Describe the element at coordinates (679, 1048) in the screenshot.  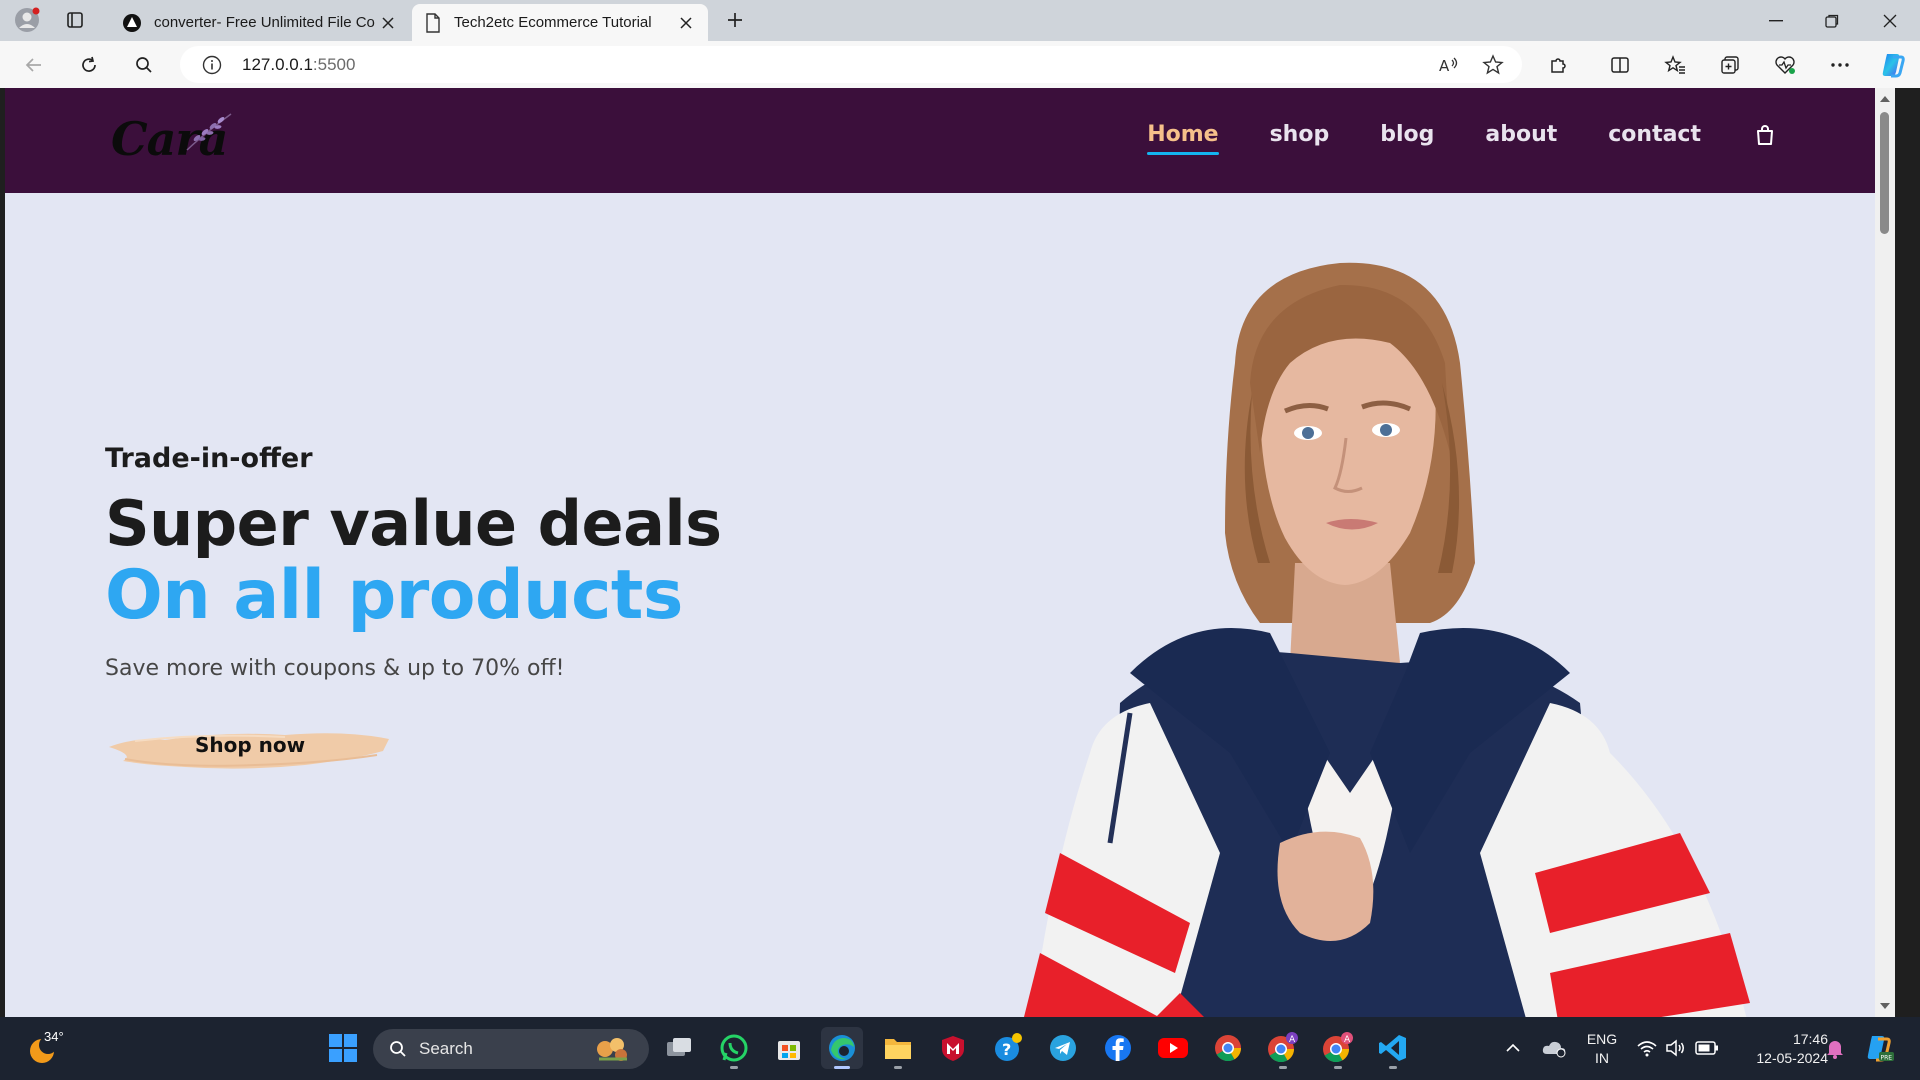
I see `task-view-icon` at that location.